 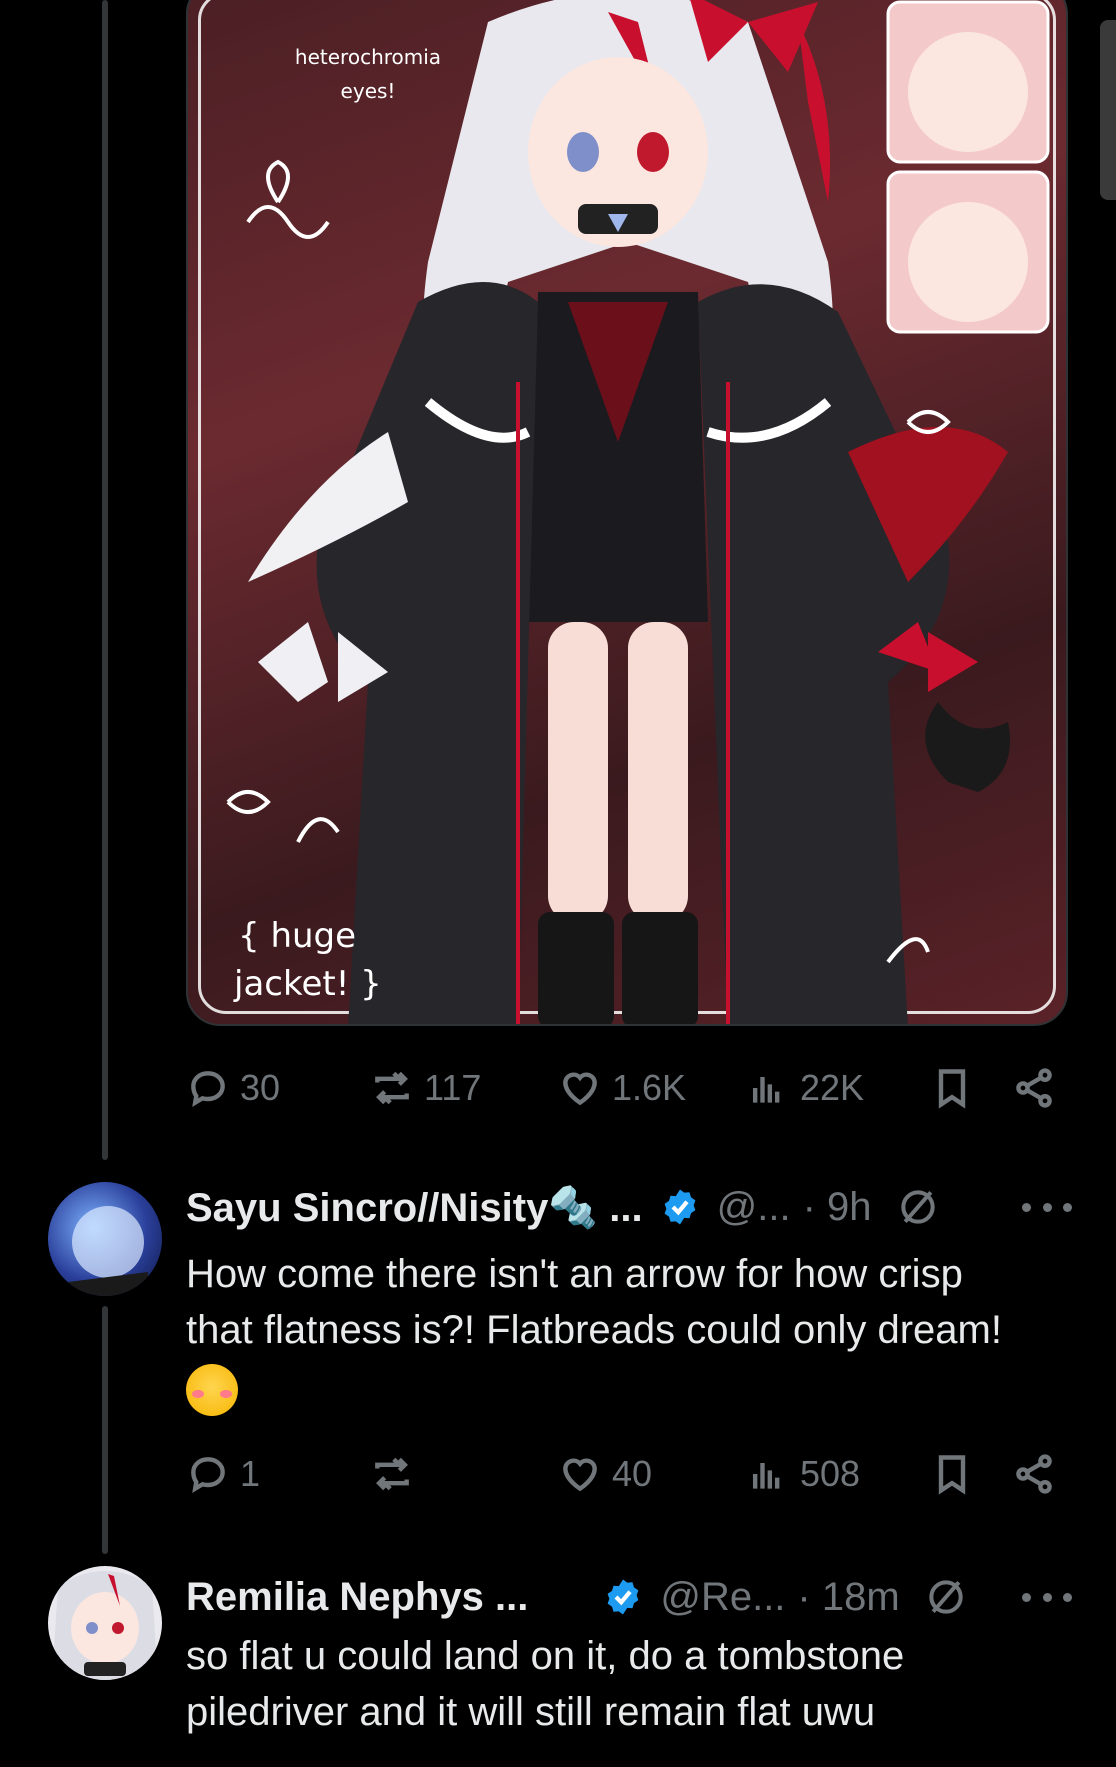 I want to click on repost-button, so click(x=397, y=1474).